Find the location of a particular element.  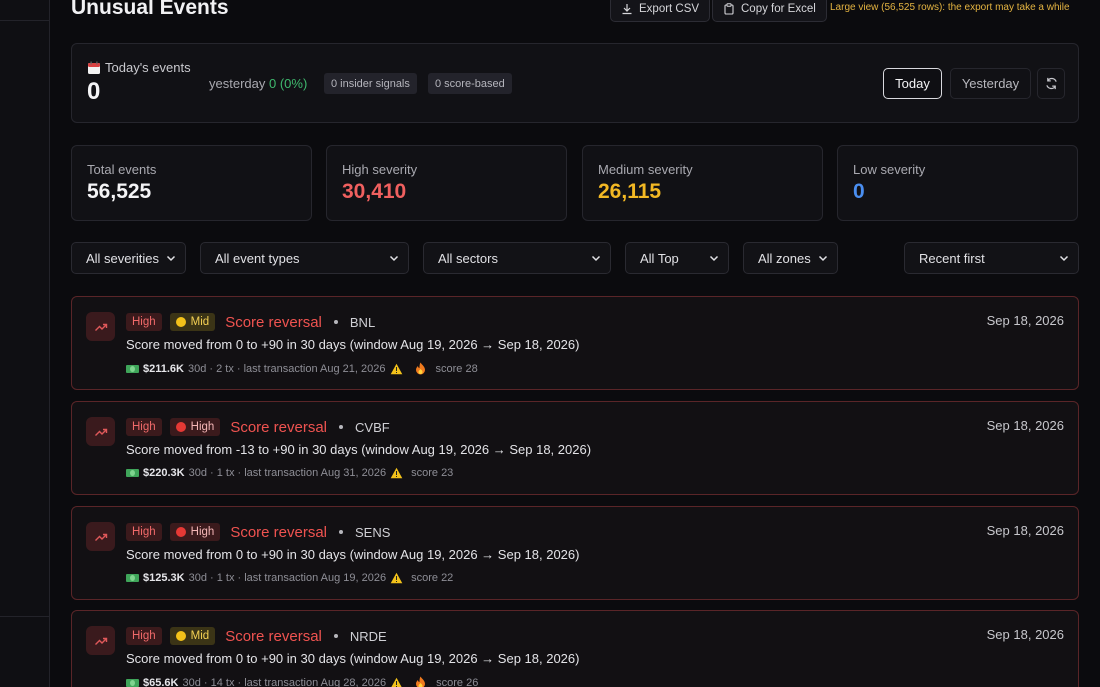

event-score: score 26 is located at coordinates (457, 681).